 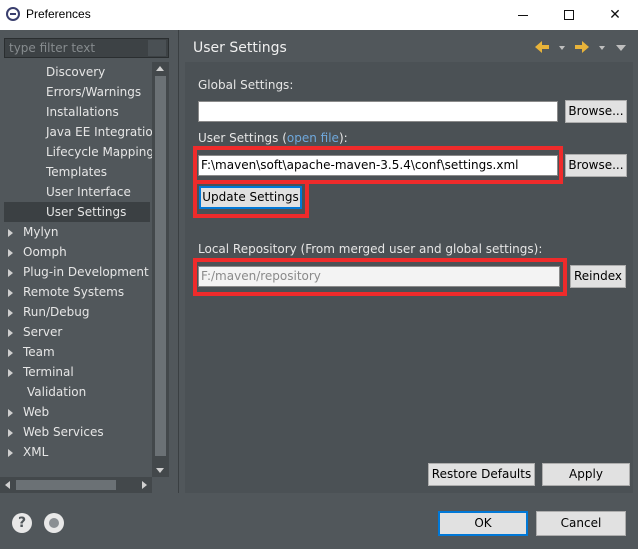 I want to click on tree-item-validation: Validation, so click(x=56, y=392).